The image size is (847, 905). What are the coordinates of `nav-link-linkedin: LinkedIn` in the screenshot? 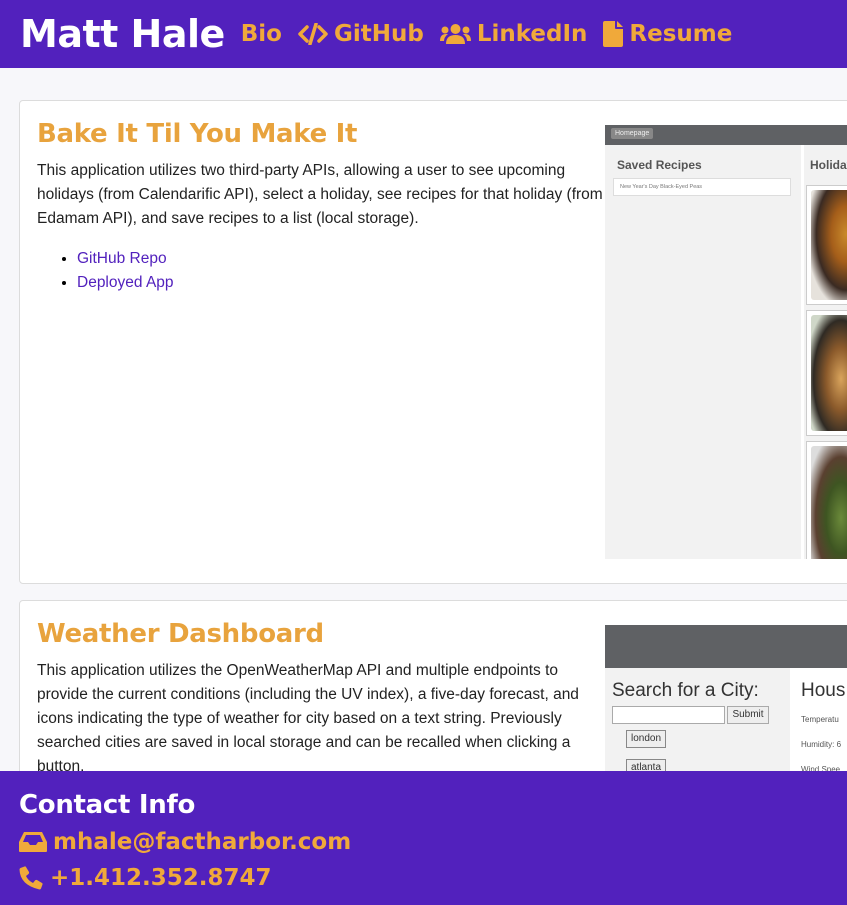 It's located at (513, 34).